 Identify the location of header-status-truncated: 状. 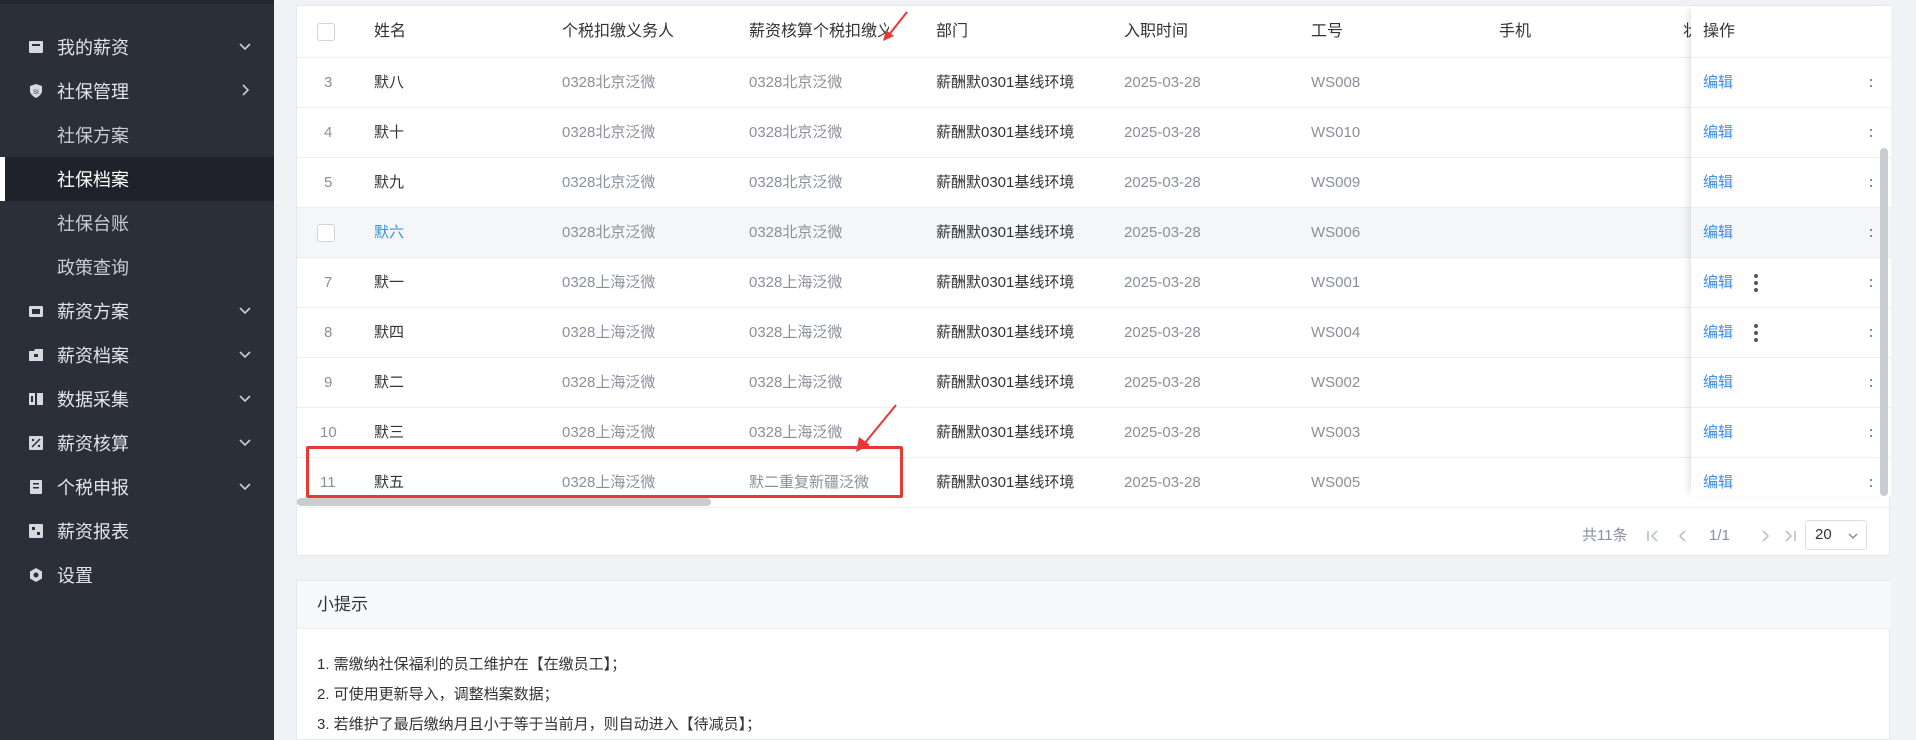
(1687, 32).